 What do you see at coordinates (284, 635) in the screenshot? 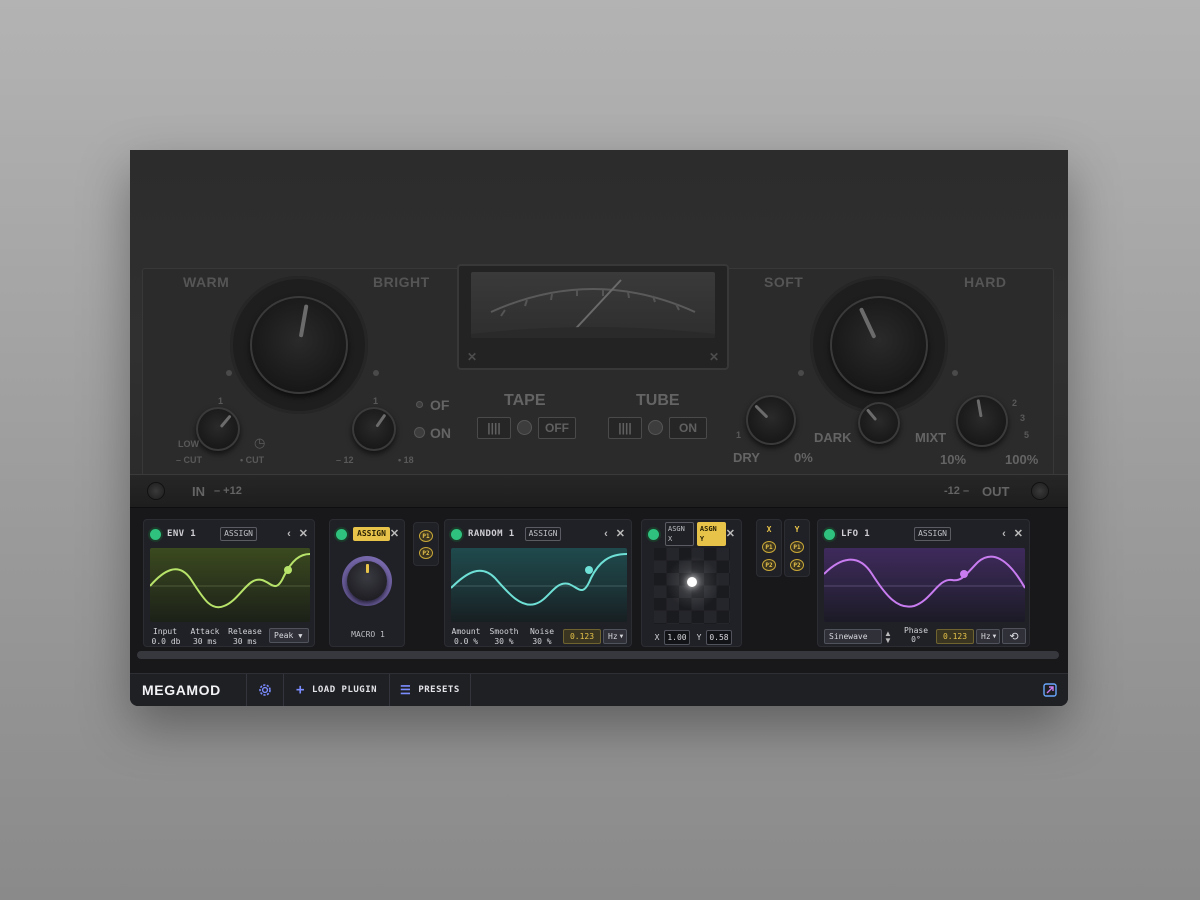
I see `env-mode-value: Peak` at bounding box center [284, 635].